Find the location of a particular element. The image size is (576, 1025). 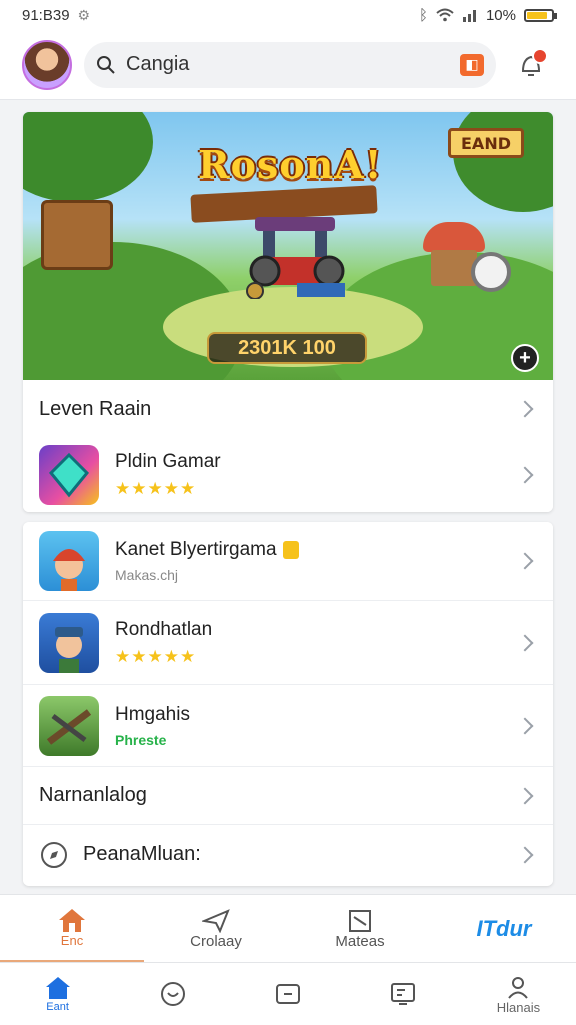

notification-button is located at coordinates (531, 65).